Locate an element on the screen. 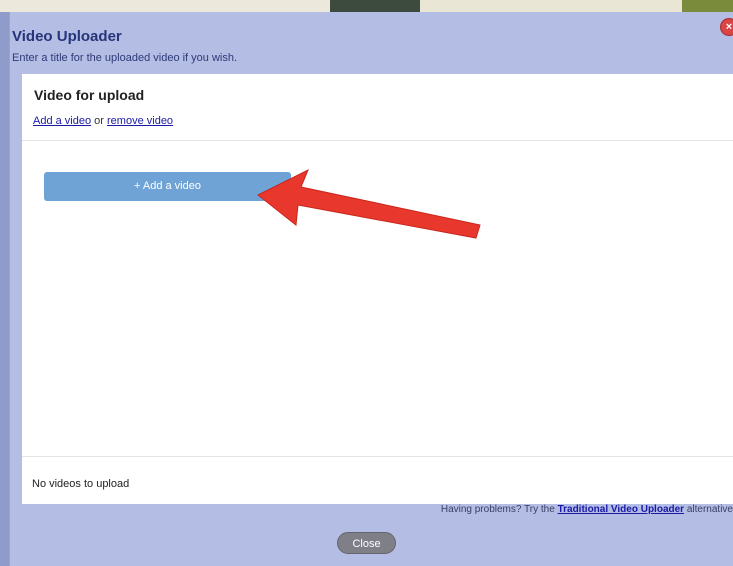 This screenshot has height=566, width=733. upload-actions: Add a video or remove video is located at coordinates (103, 121).